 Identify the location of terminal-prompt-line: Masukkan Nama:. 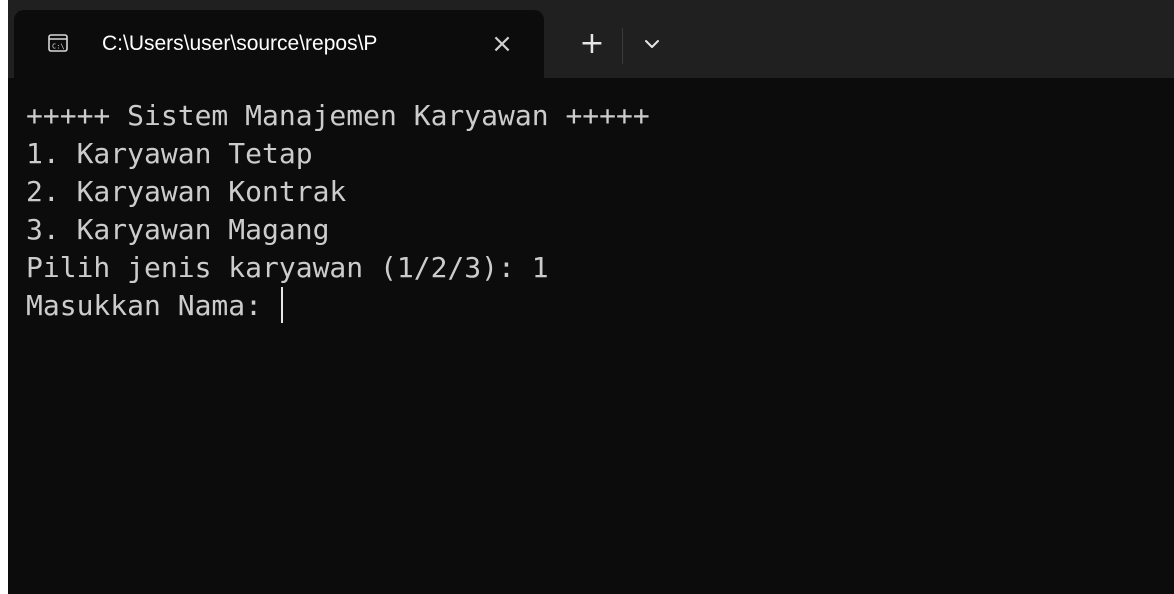
(154, 305).